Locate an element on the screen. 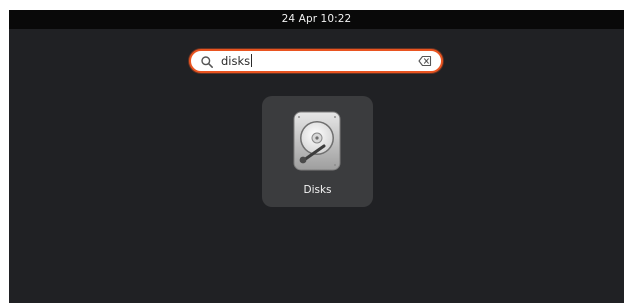 The width and height of the screenshot is (633, 303). search-input: disks is located at coordinates (316, 61).